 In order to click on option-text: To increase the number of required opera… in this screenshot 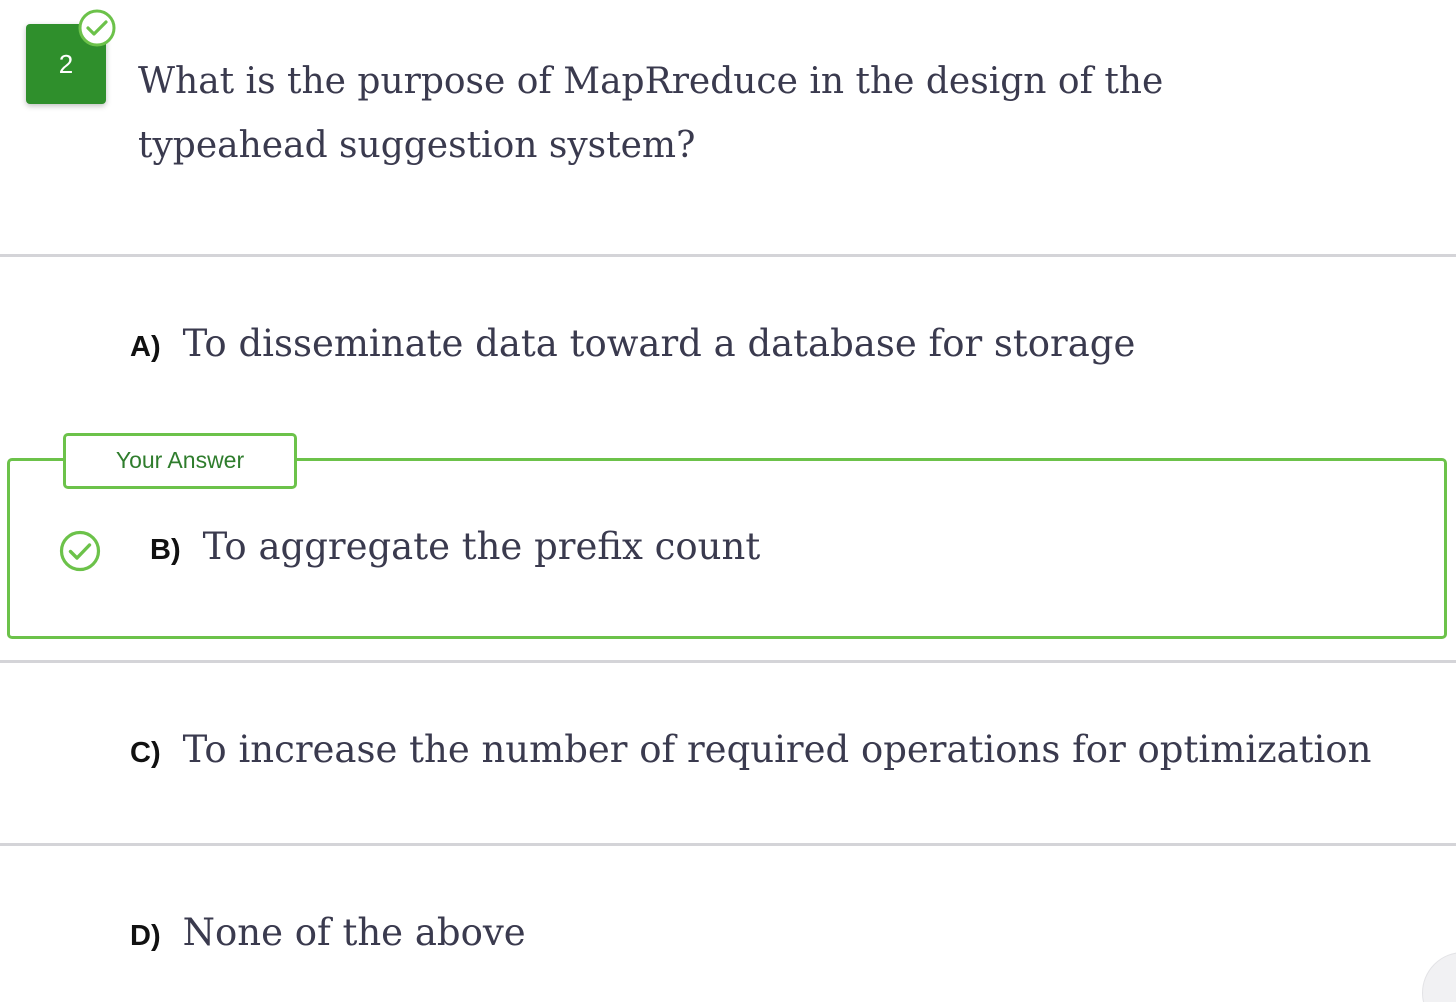, I will do `click(777, 749)`.